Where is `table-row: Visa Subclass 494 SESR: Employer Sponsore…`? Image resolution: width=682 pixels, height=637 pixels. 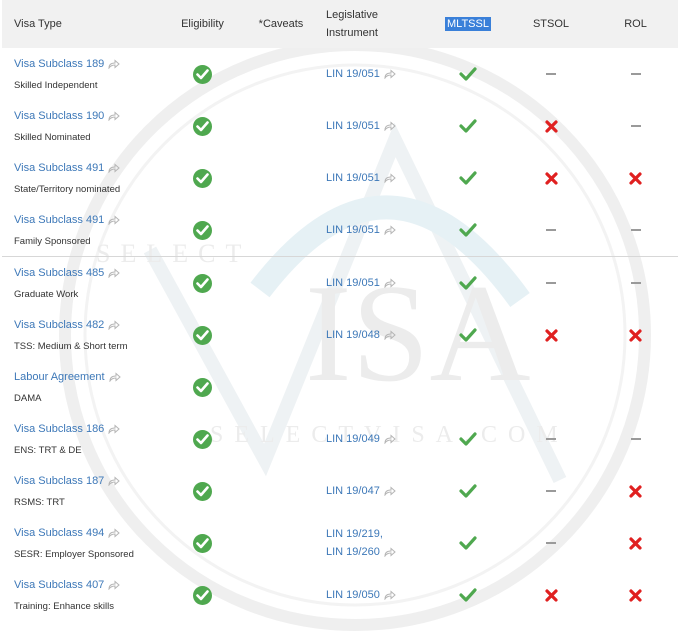
table-row: Visa Subclass 494 SESR: Employer Sponsore… is located at coordinates (340, 543).